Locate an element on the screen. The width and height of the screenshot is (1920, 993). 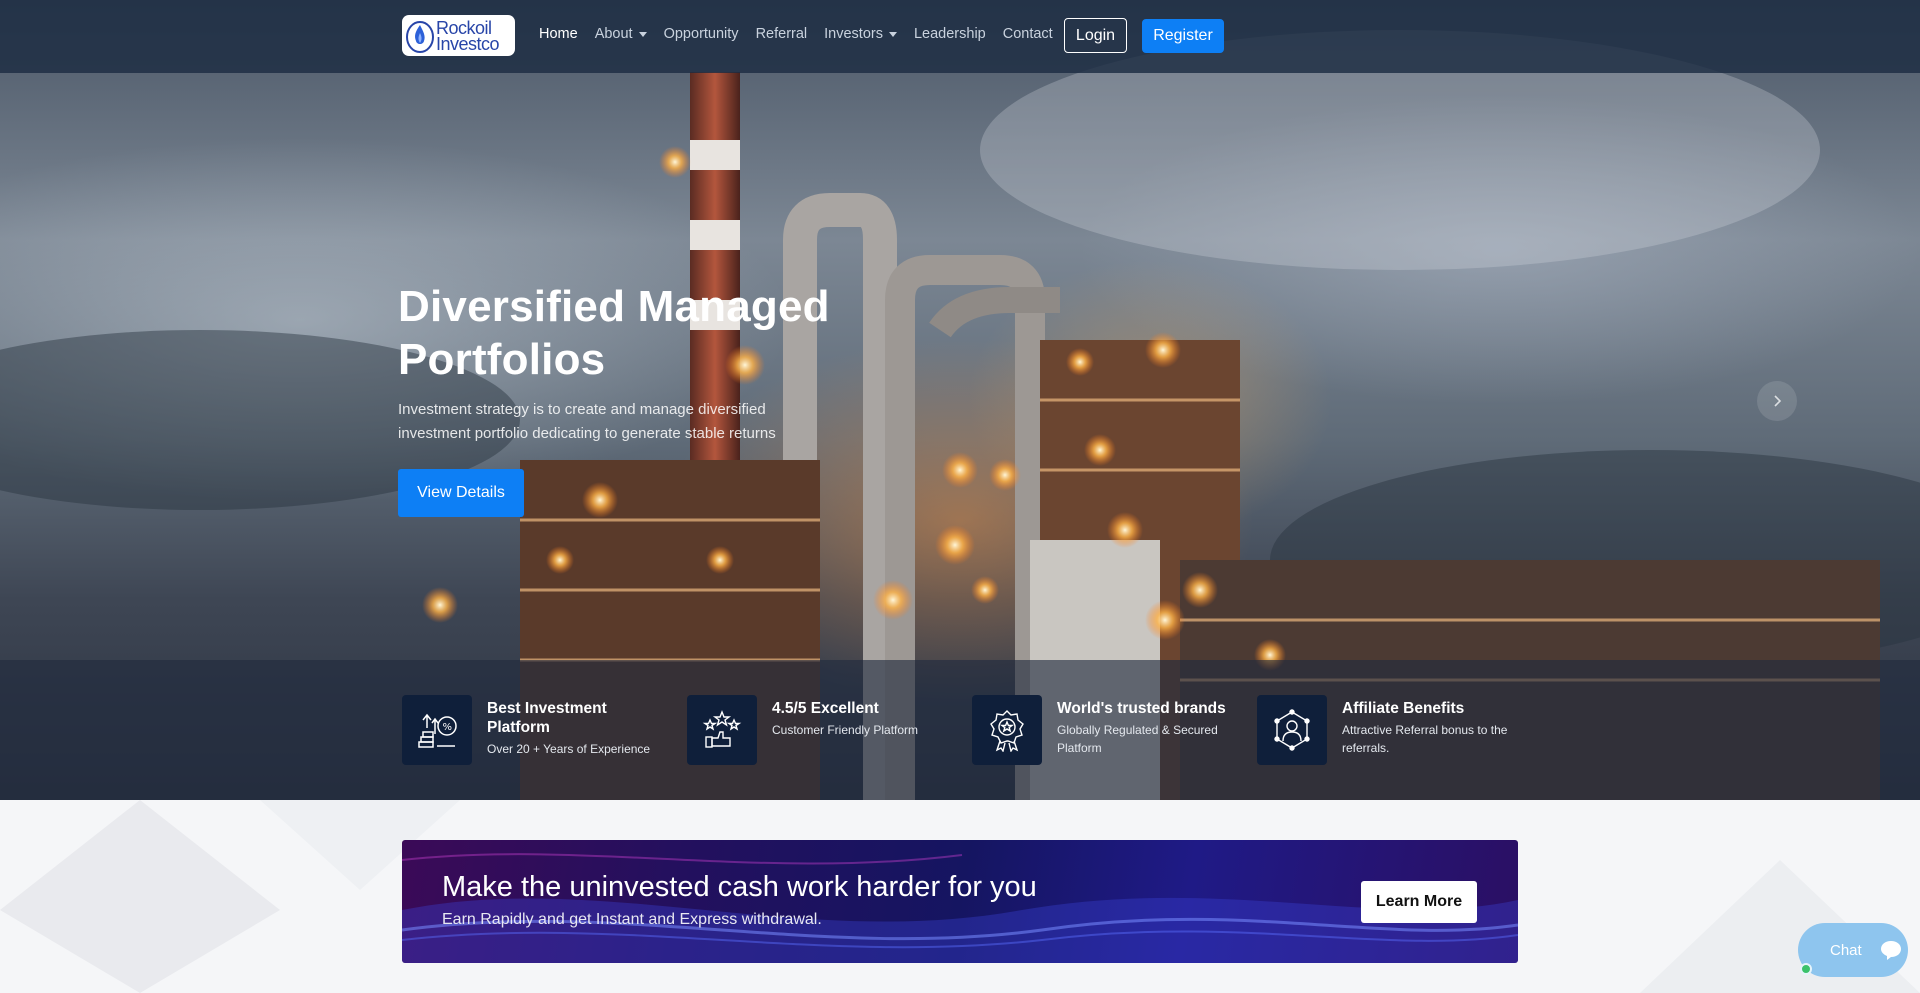
site-logo: Rockoil Investco is located at coordinates (458, 35).